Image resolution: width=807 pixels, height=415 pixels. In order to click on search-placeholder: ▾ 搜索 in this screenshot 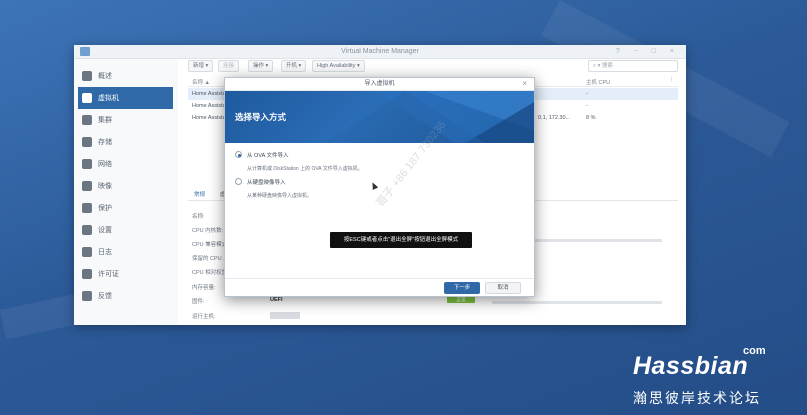, I will do `click(605, 66)`.